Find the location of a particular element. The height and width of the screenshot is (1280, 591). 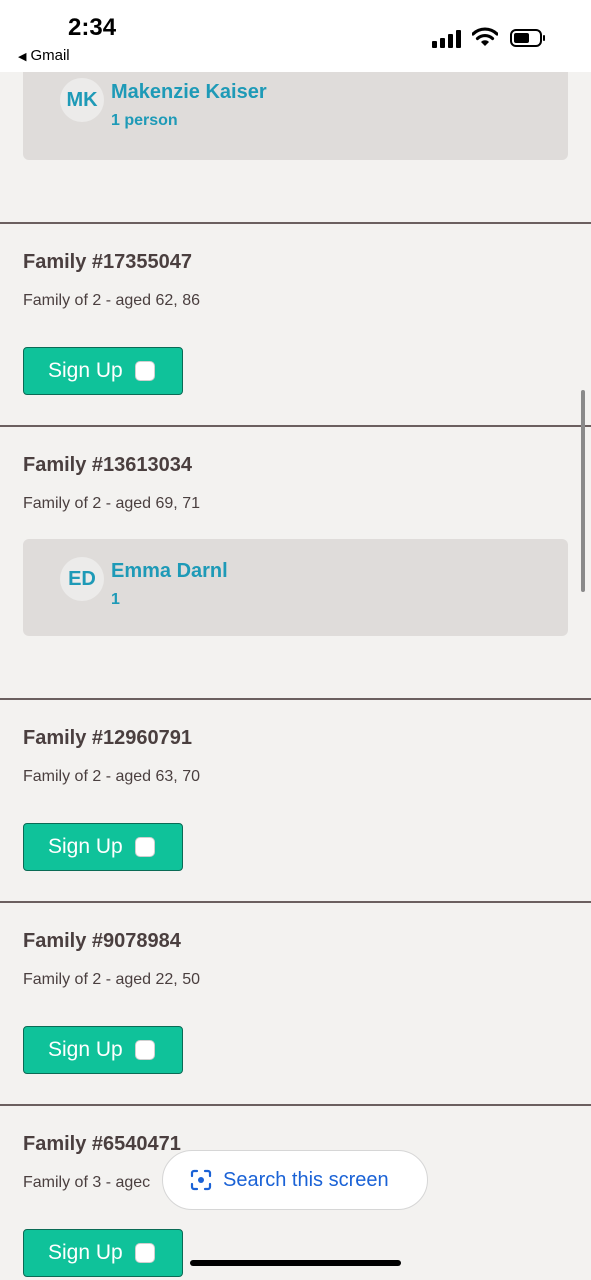

avatar: ED is located at coordinates (82, 579).